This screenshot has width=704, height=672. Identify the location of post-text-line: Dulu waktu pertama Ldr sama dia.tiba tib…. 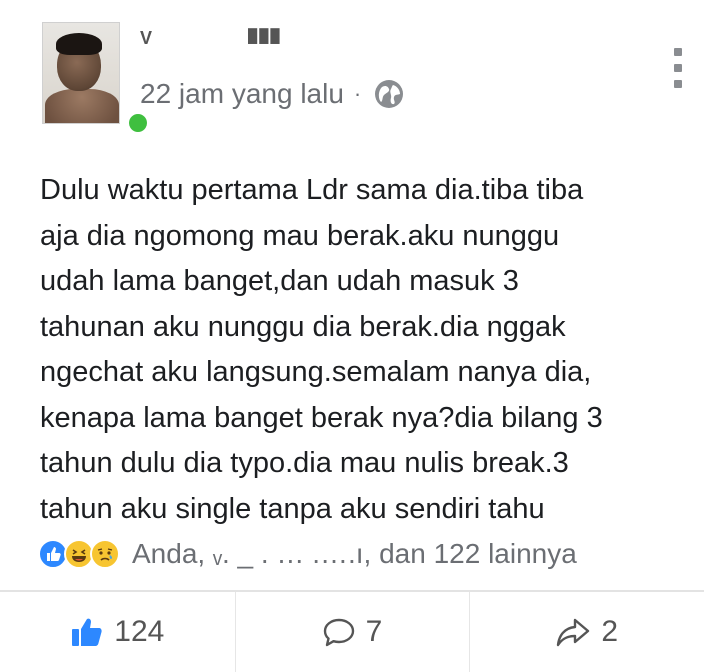
(312, 190).